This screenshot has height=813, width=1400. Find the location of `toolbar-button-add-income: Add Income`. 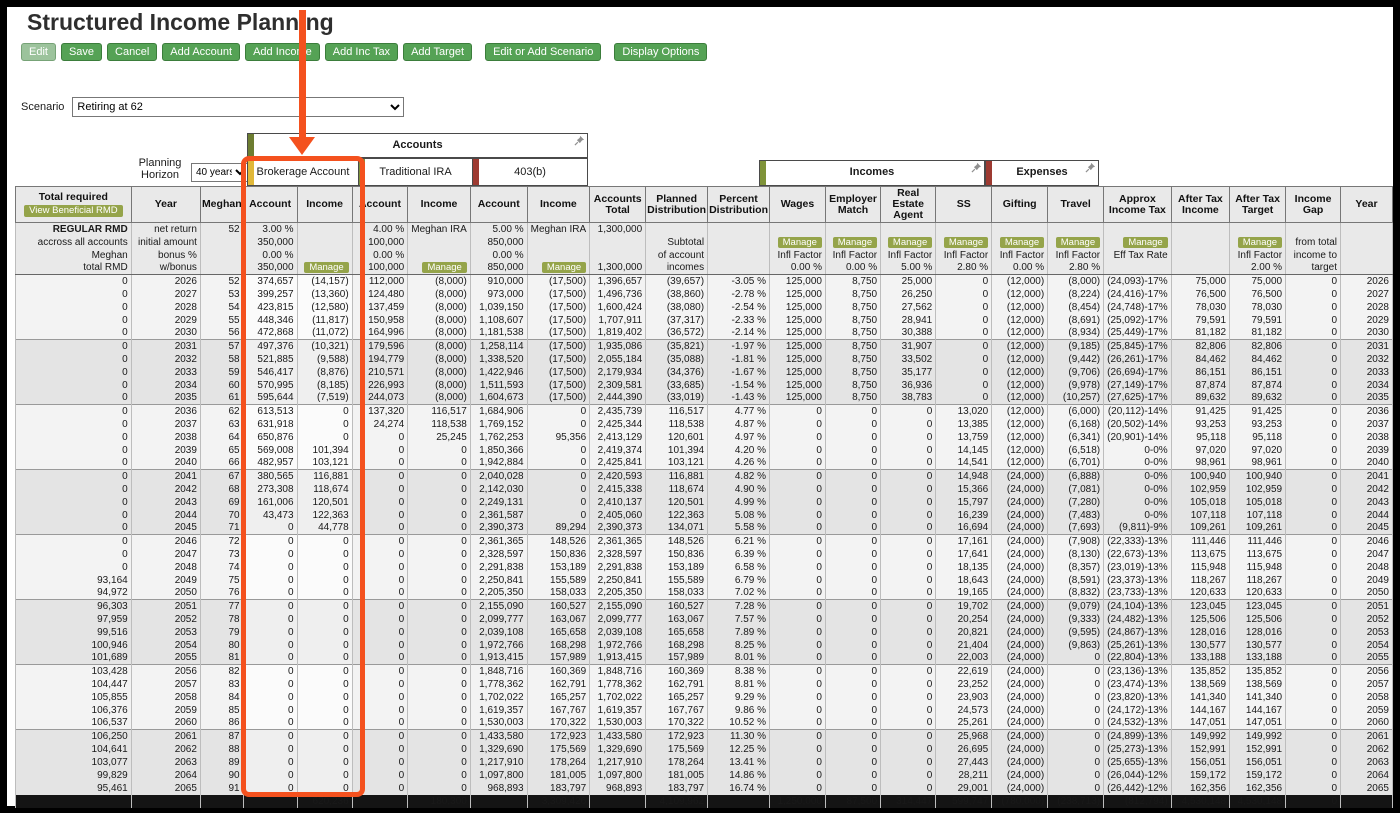

toolbar-button-add-income: Add Income is located at coordinates (282, 52).